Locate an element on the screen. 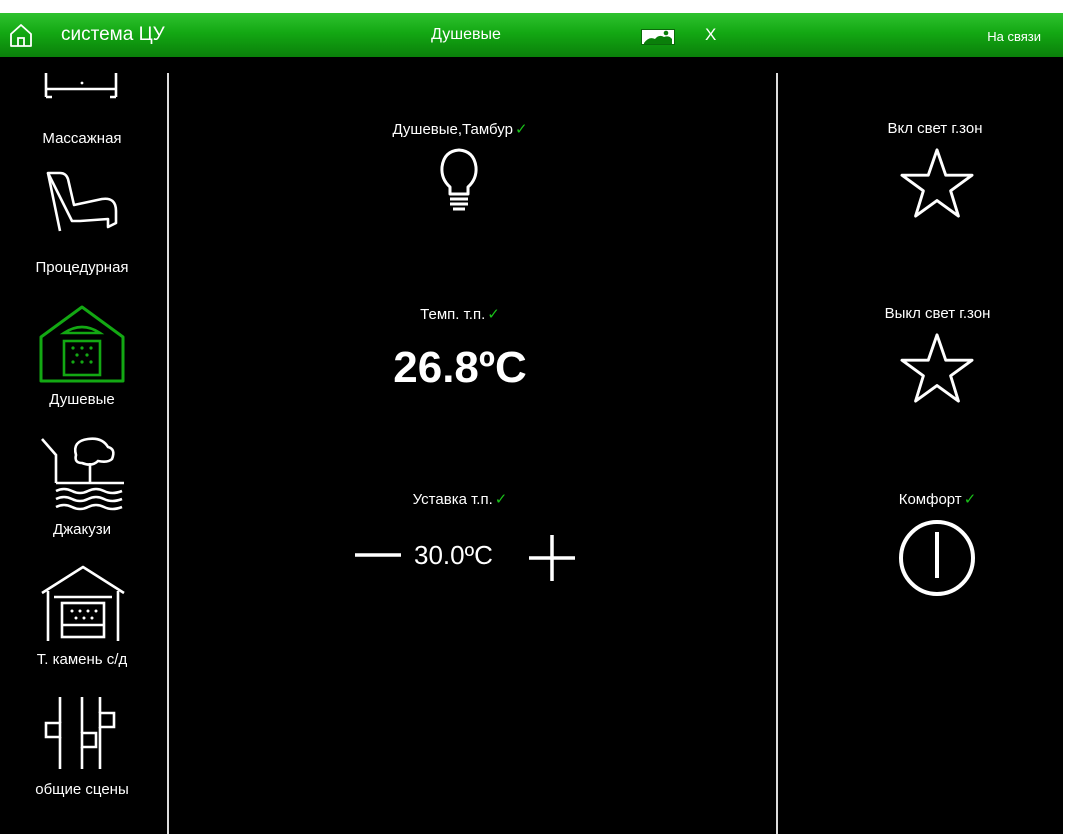 This screenshot has width=1079, height=834. top-bar: система ЦУ Душевые X На связи is located at coordinates (531, 35).